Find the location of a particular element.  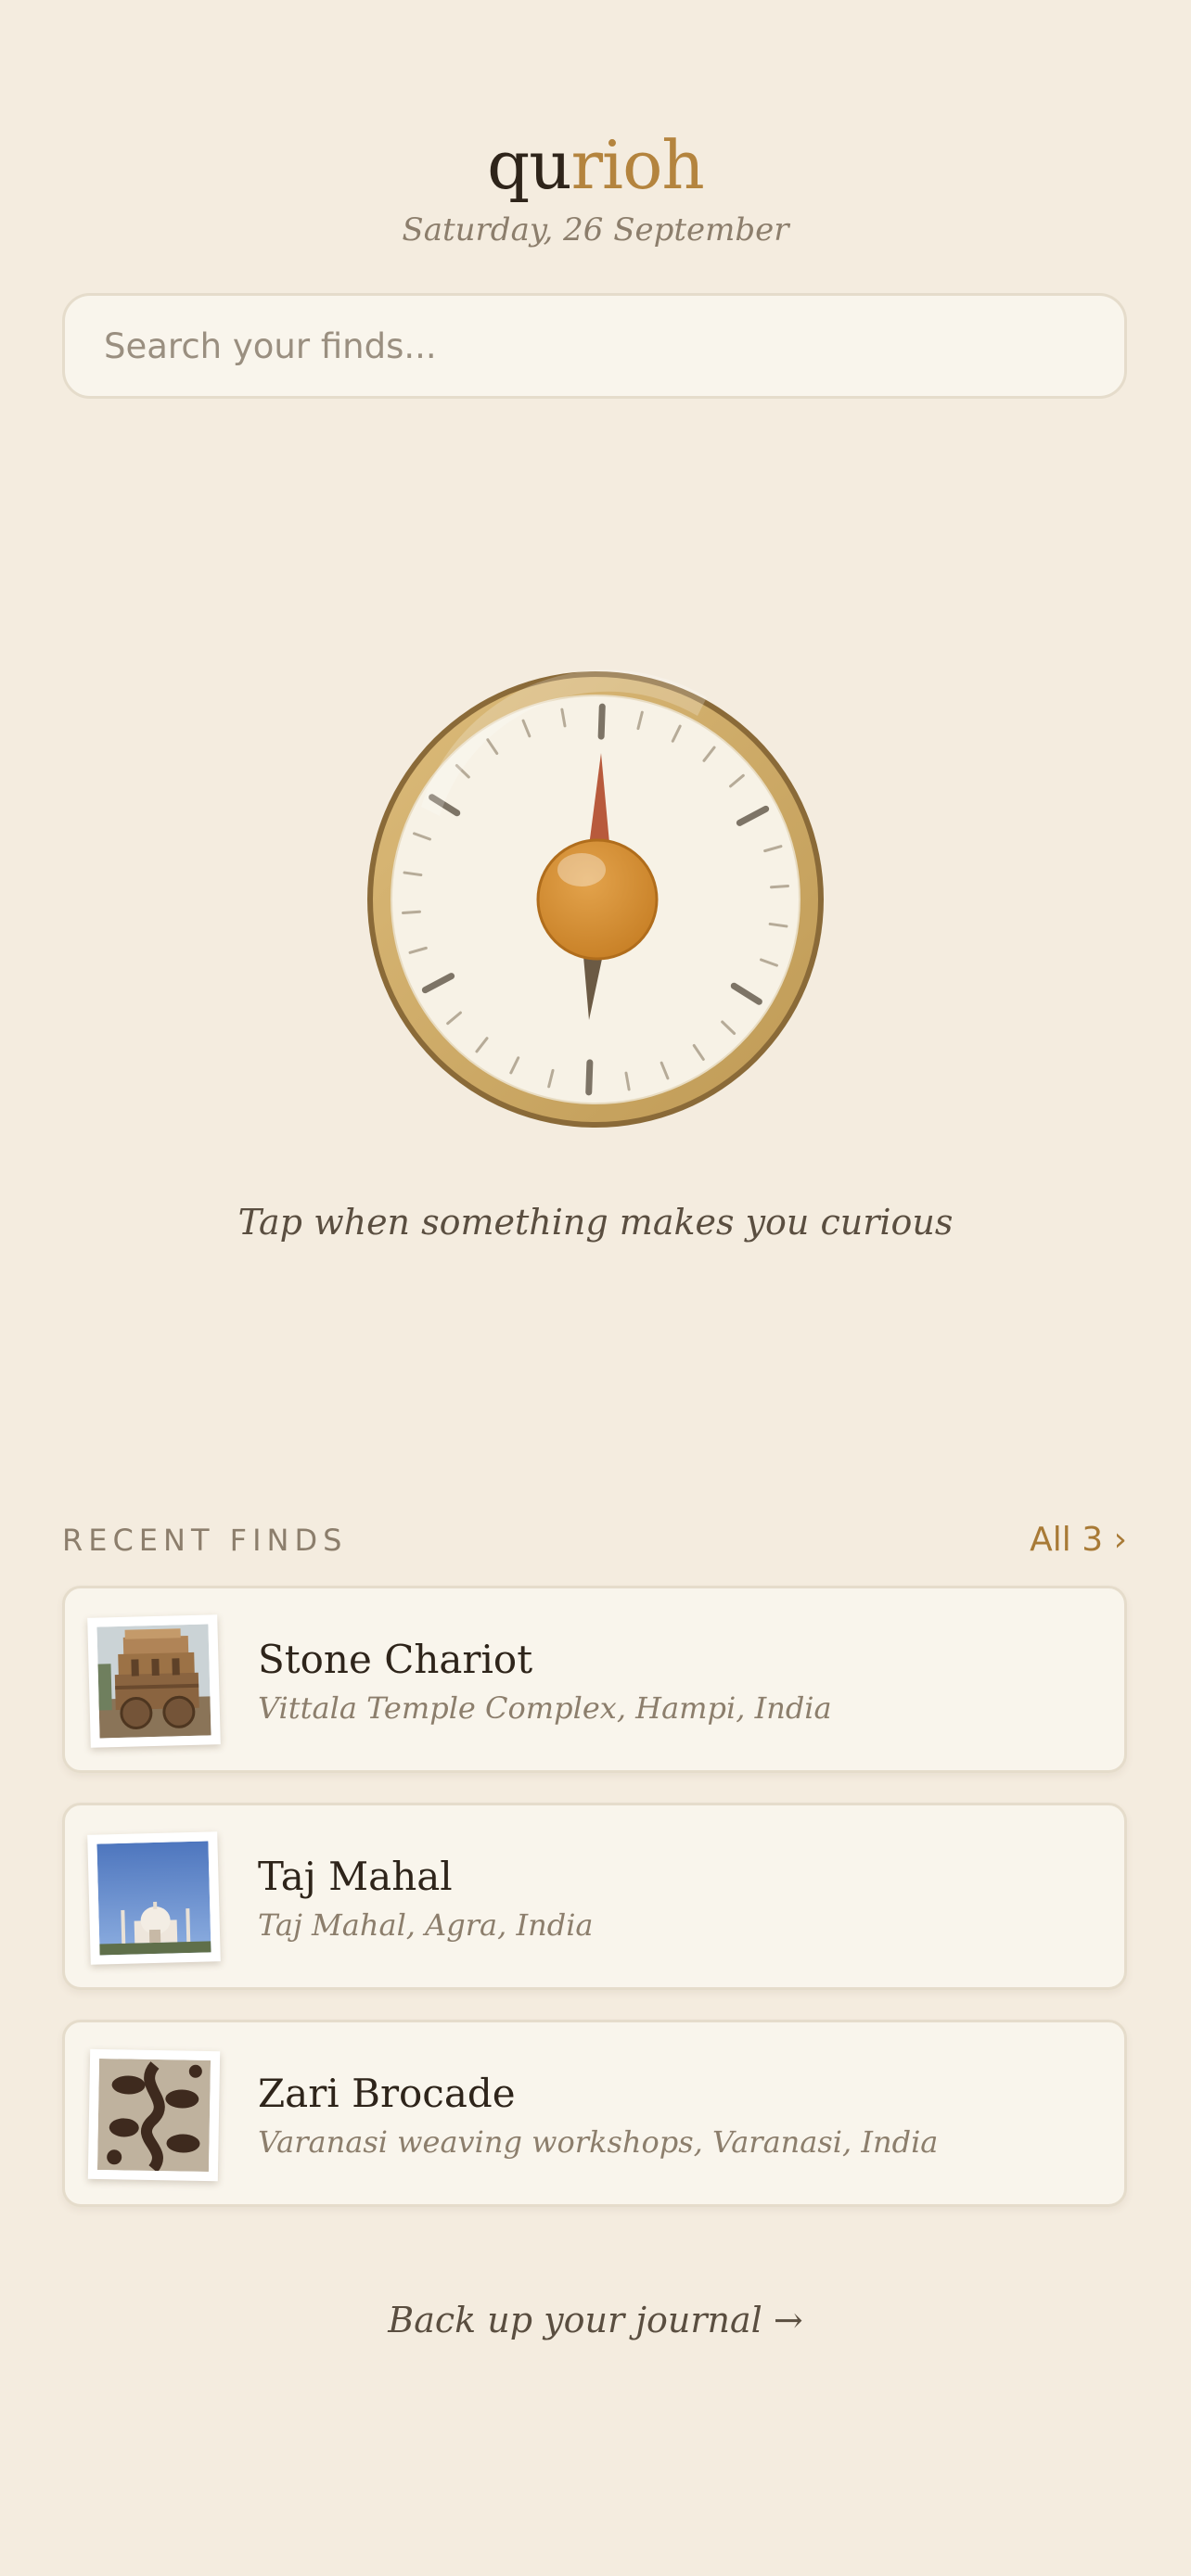

zari-brocade-thumbnail is located at coordinates (153, 2115).